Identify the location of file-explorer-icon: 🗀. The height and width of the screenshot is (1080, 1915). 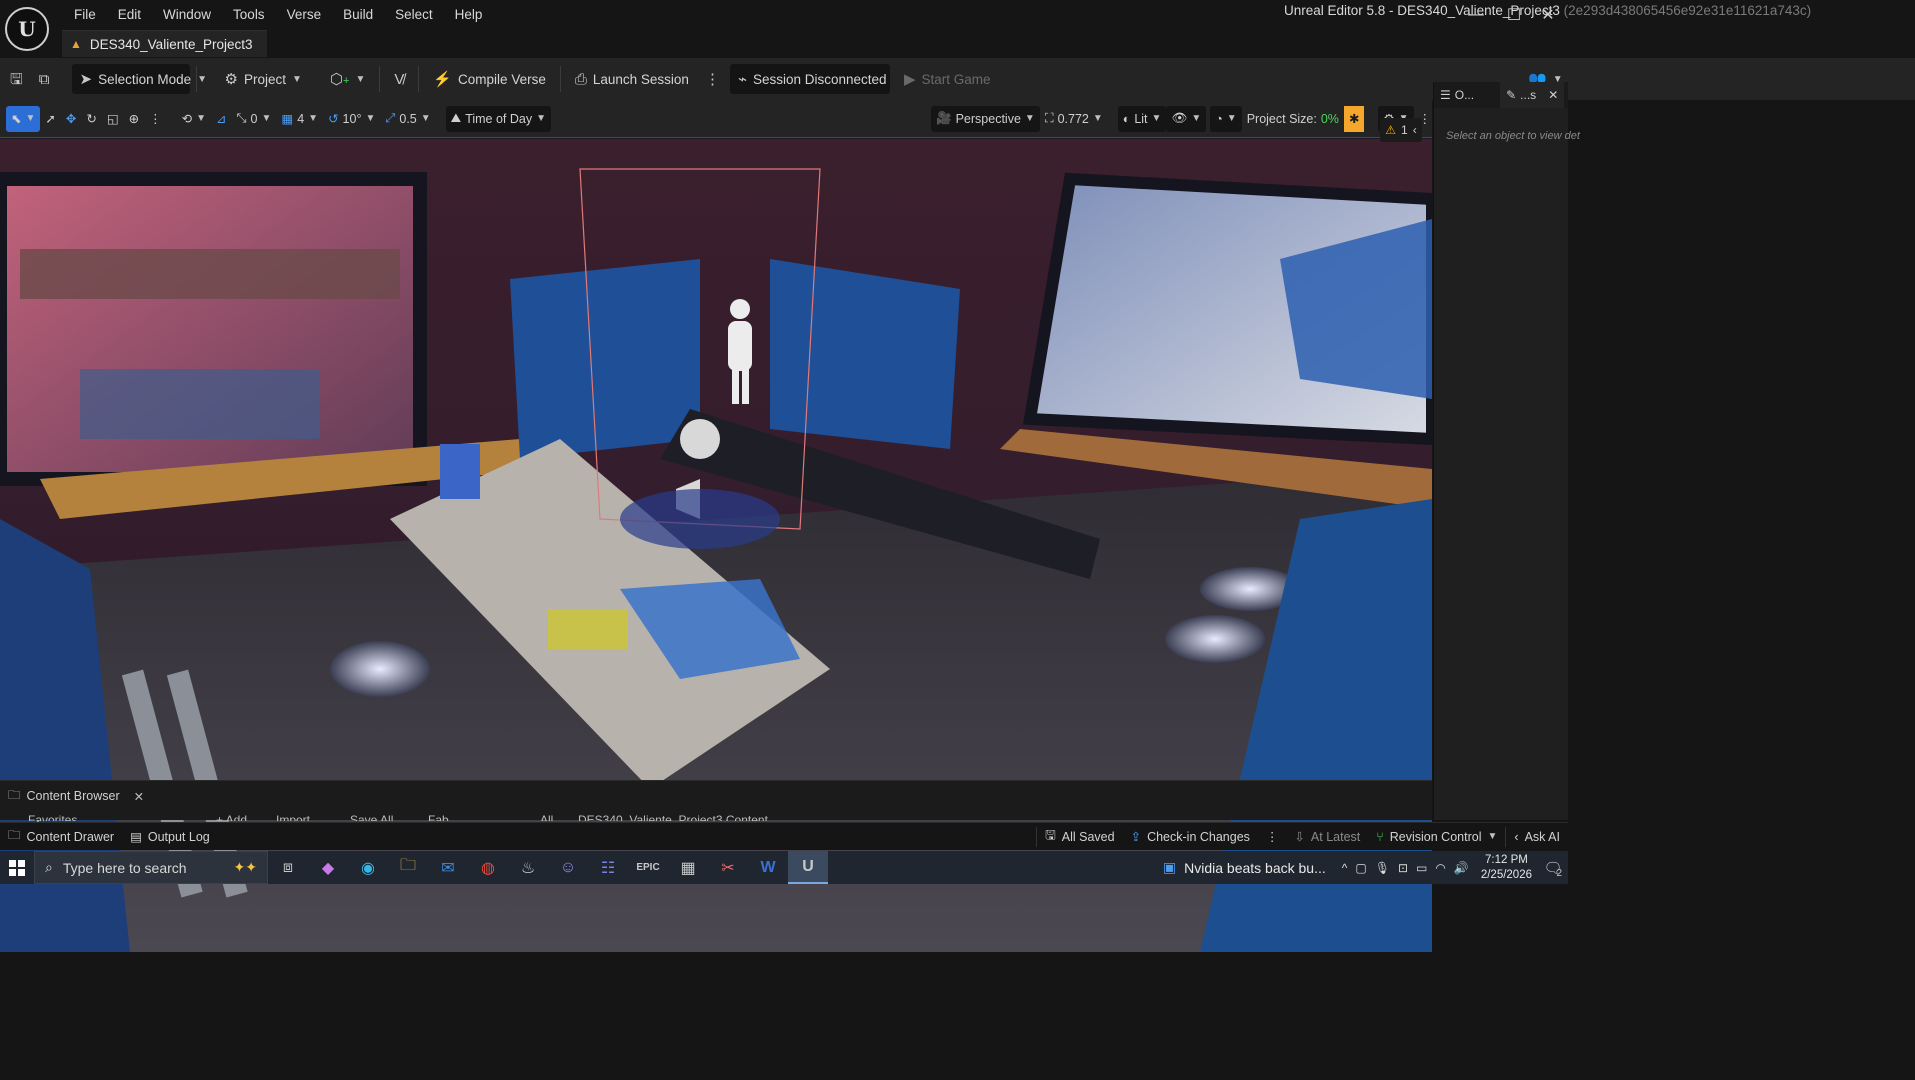
(408, 867).